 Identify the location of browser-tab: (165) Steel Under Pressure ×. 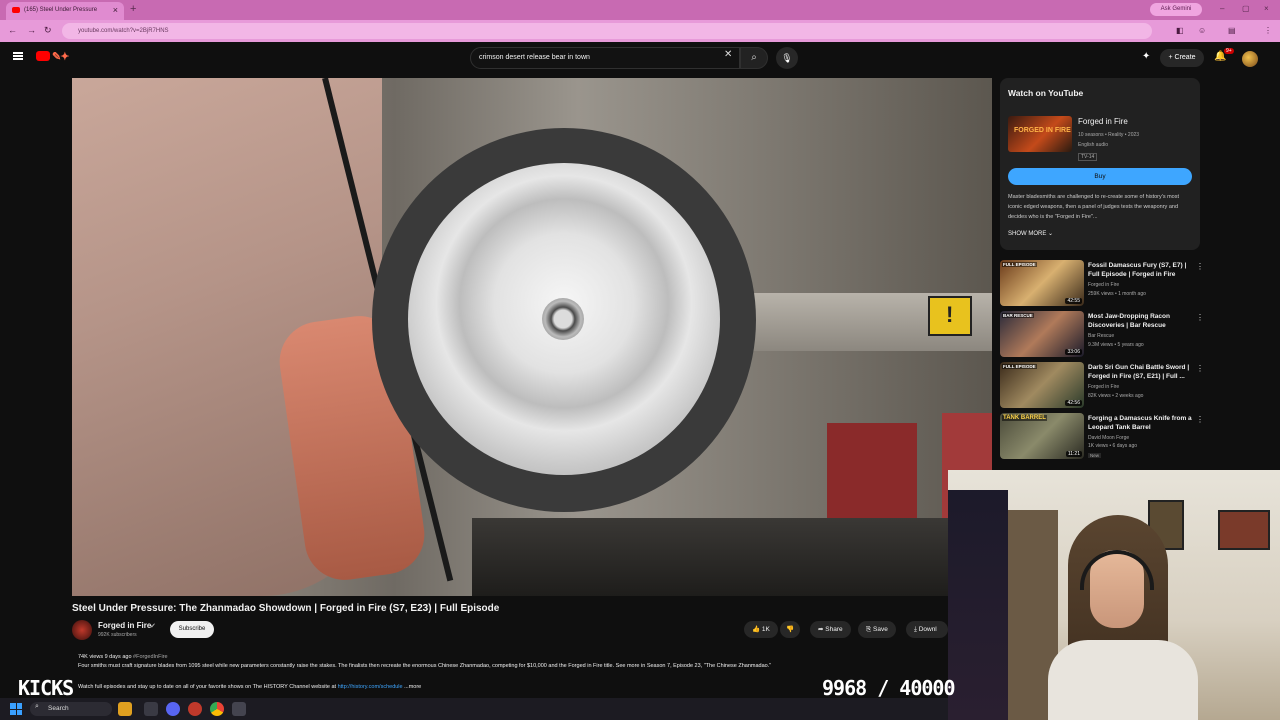
(65, 11).